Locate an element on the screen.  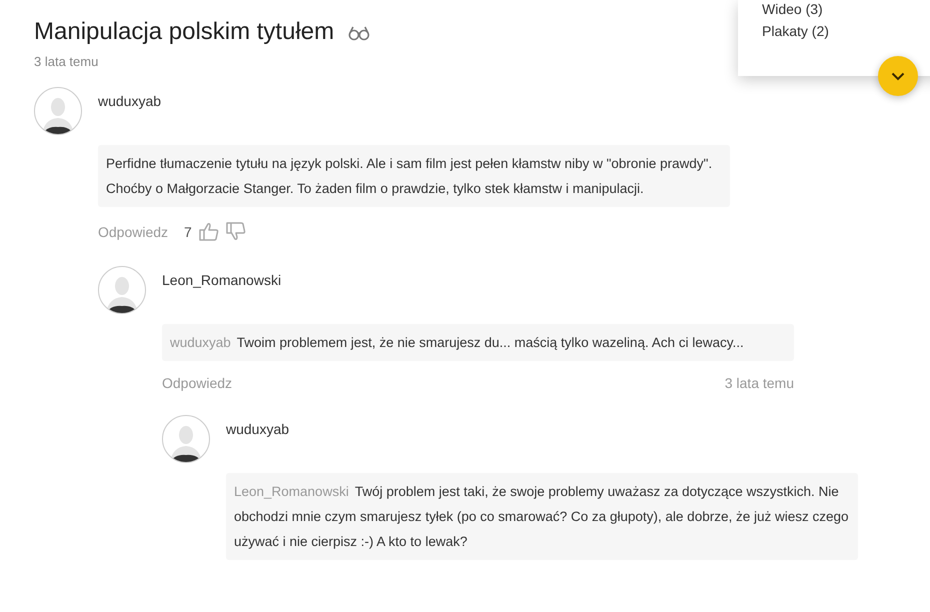
menu-item: Plakaty (2) is located at coordinates (846, 31).